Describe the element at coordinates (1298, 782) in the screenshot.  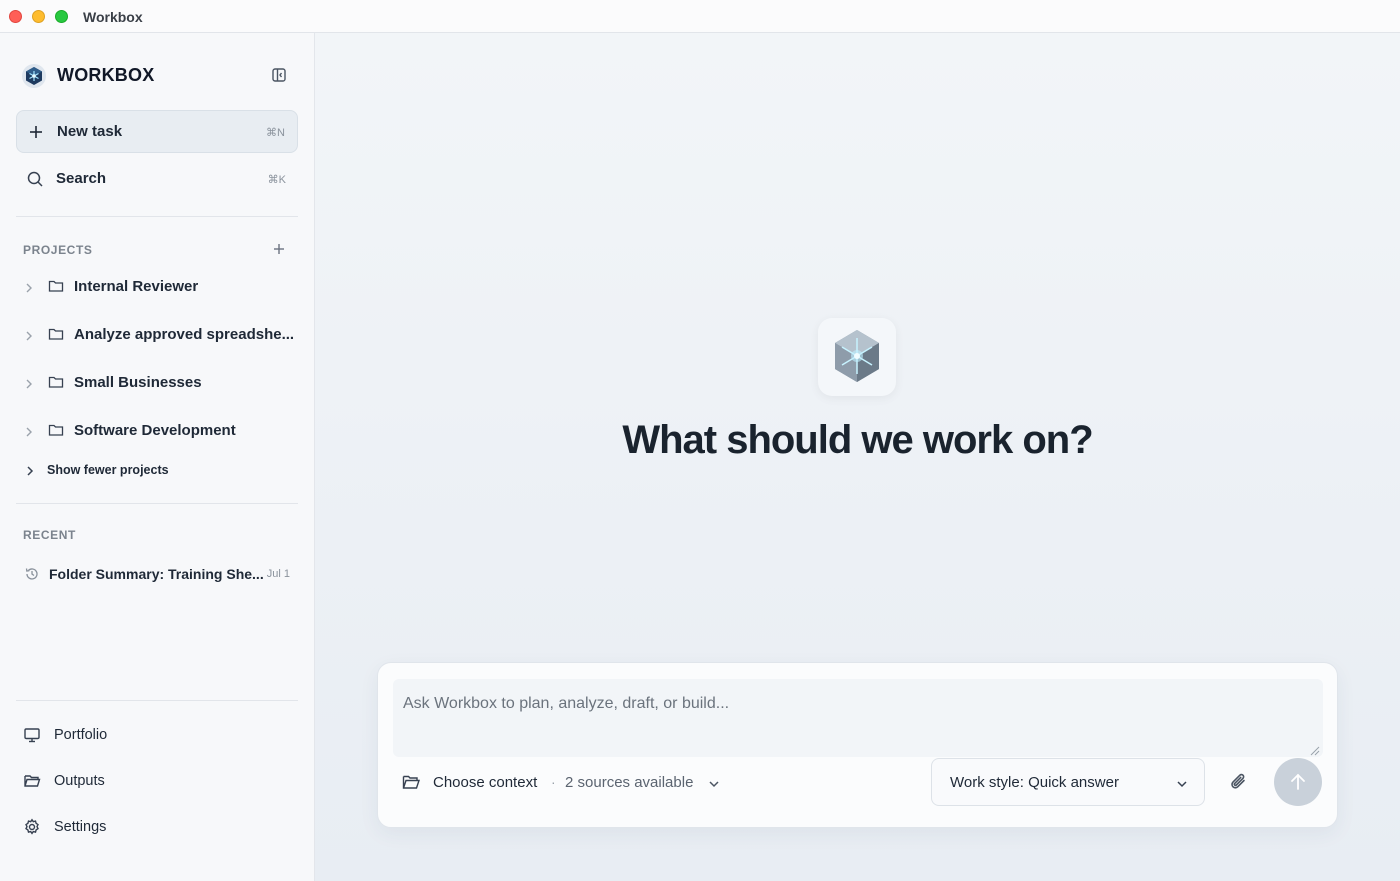
I see `send-button` at that location.